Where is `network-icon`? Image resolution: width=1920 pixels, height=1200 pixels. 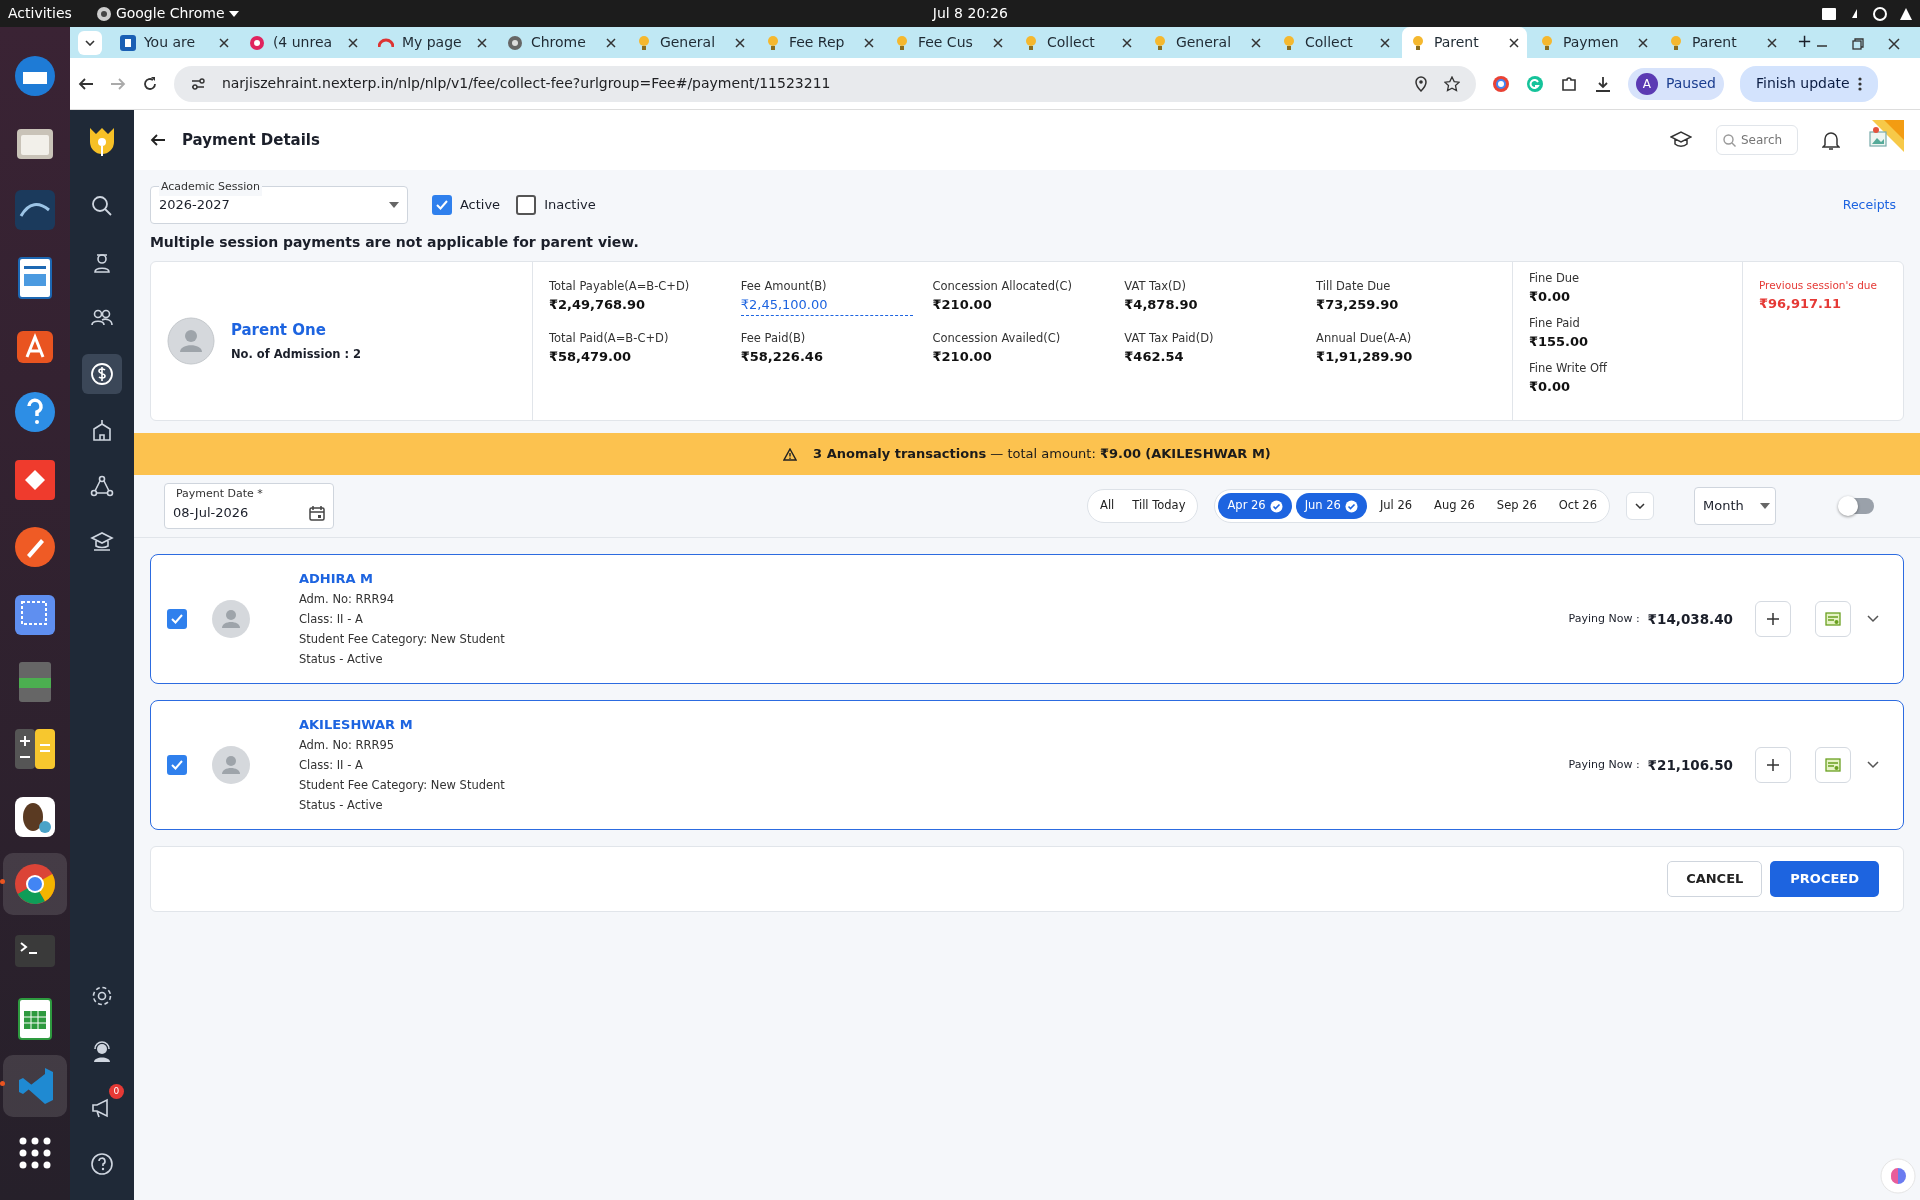
network-icon is located at coordinates (101, 486).